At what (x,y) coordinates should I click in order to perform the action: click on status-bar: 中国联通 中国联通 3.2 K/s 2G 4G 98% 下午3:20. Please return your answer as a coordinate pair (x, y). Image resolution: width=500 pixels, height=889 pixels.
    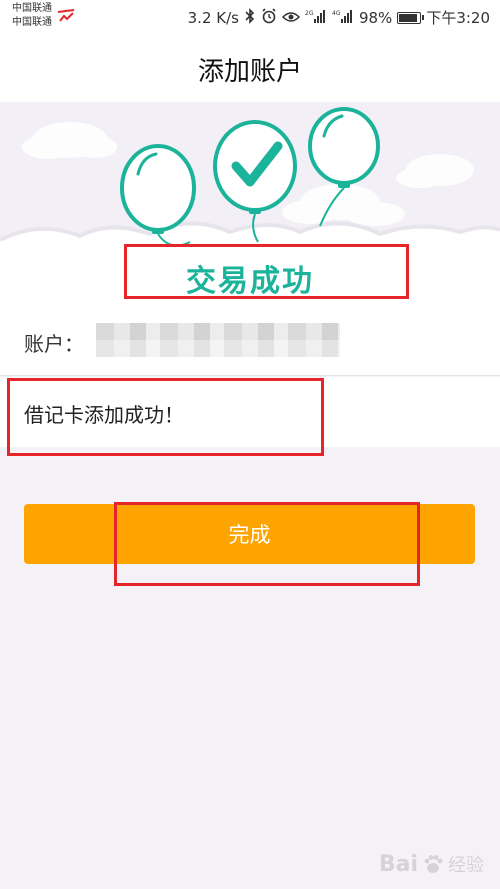
    Looking at the image, I should click on (250, 18).